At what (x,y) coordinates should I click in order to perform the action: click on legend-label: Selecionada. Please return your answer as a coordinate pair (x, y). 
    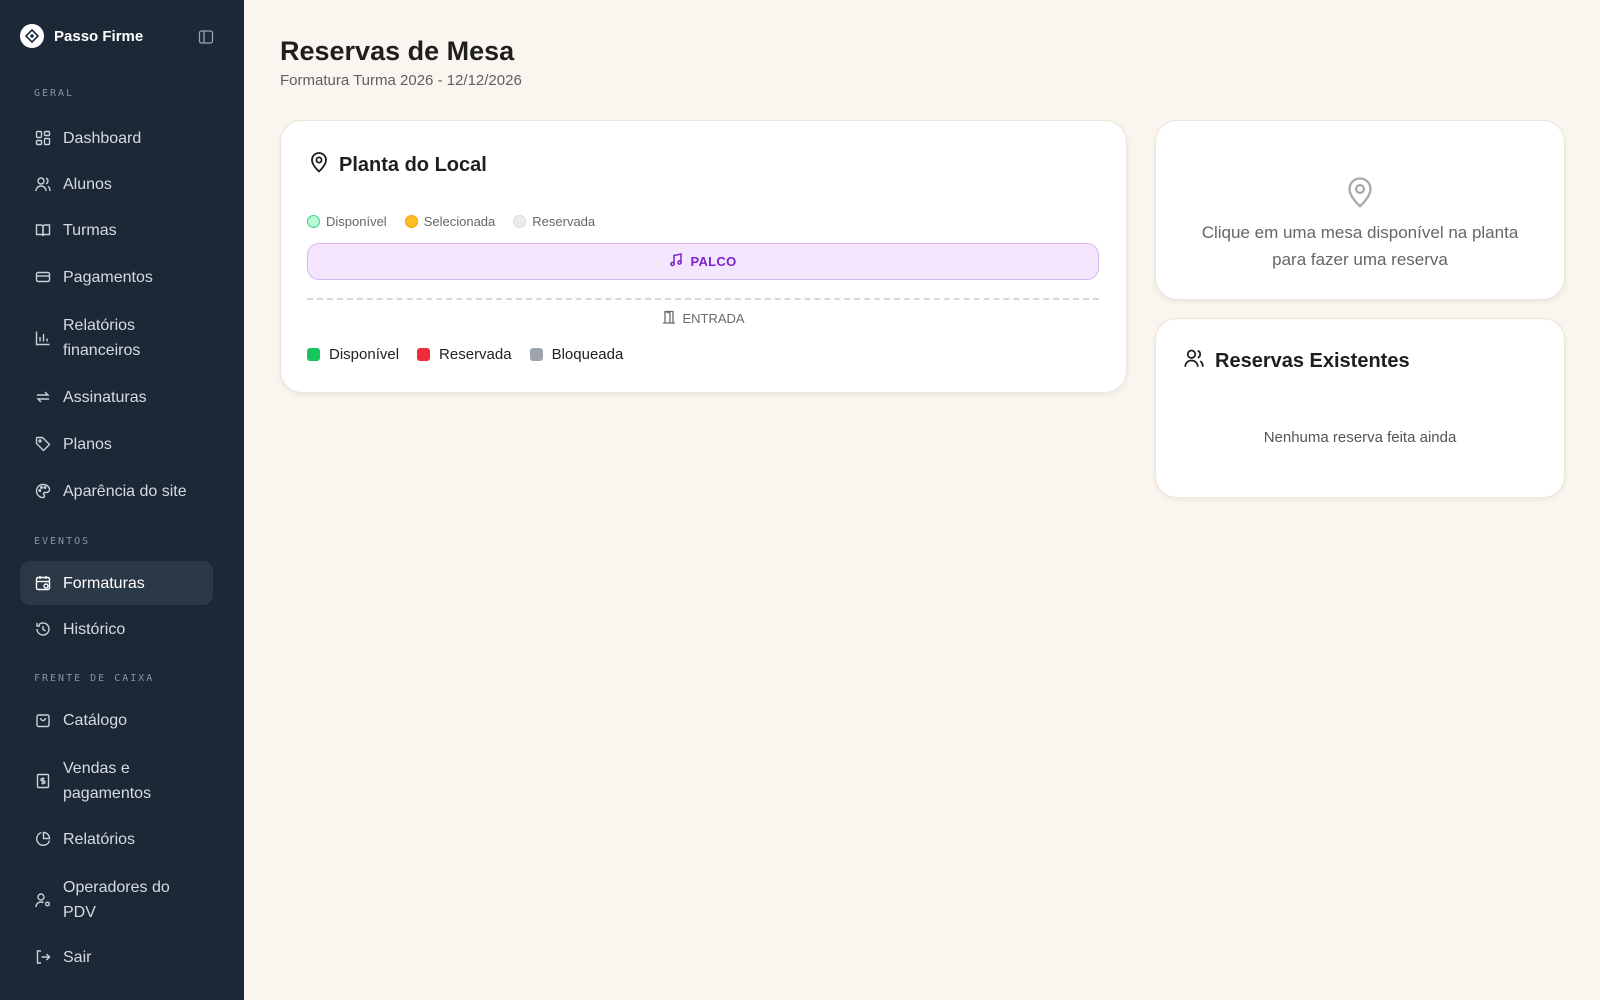
    Looking at the image, I should click on (459, 221).